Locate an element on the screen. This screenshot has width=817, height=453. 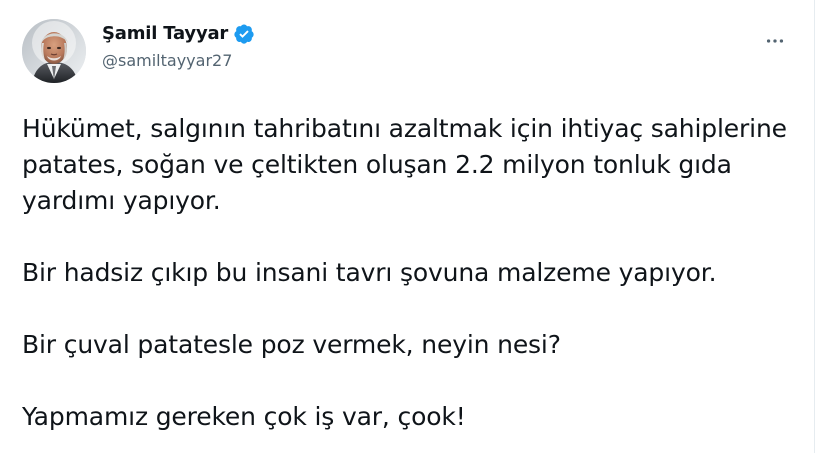
author-identity: Şamil Tayyar @samiltayyar27 is located at coordinates (178, 48).